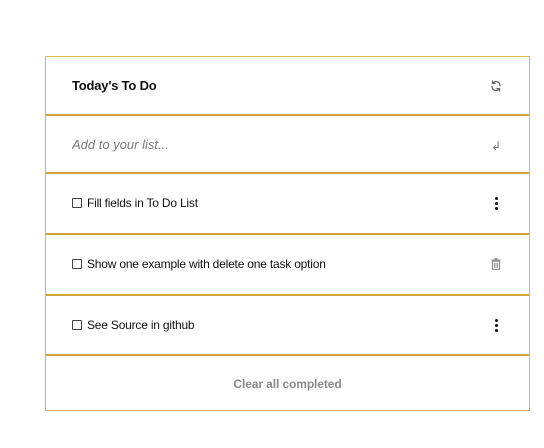 Image resolution: width=544 pixels, height=448 pixels. I want to click on refresh-icon, so click(496, 86).